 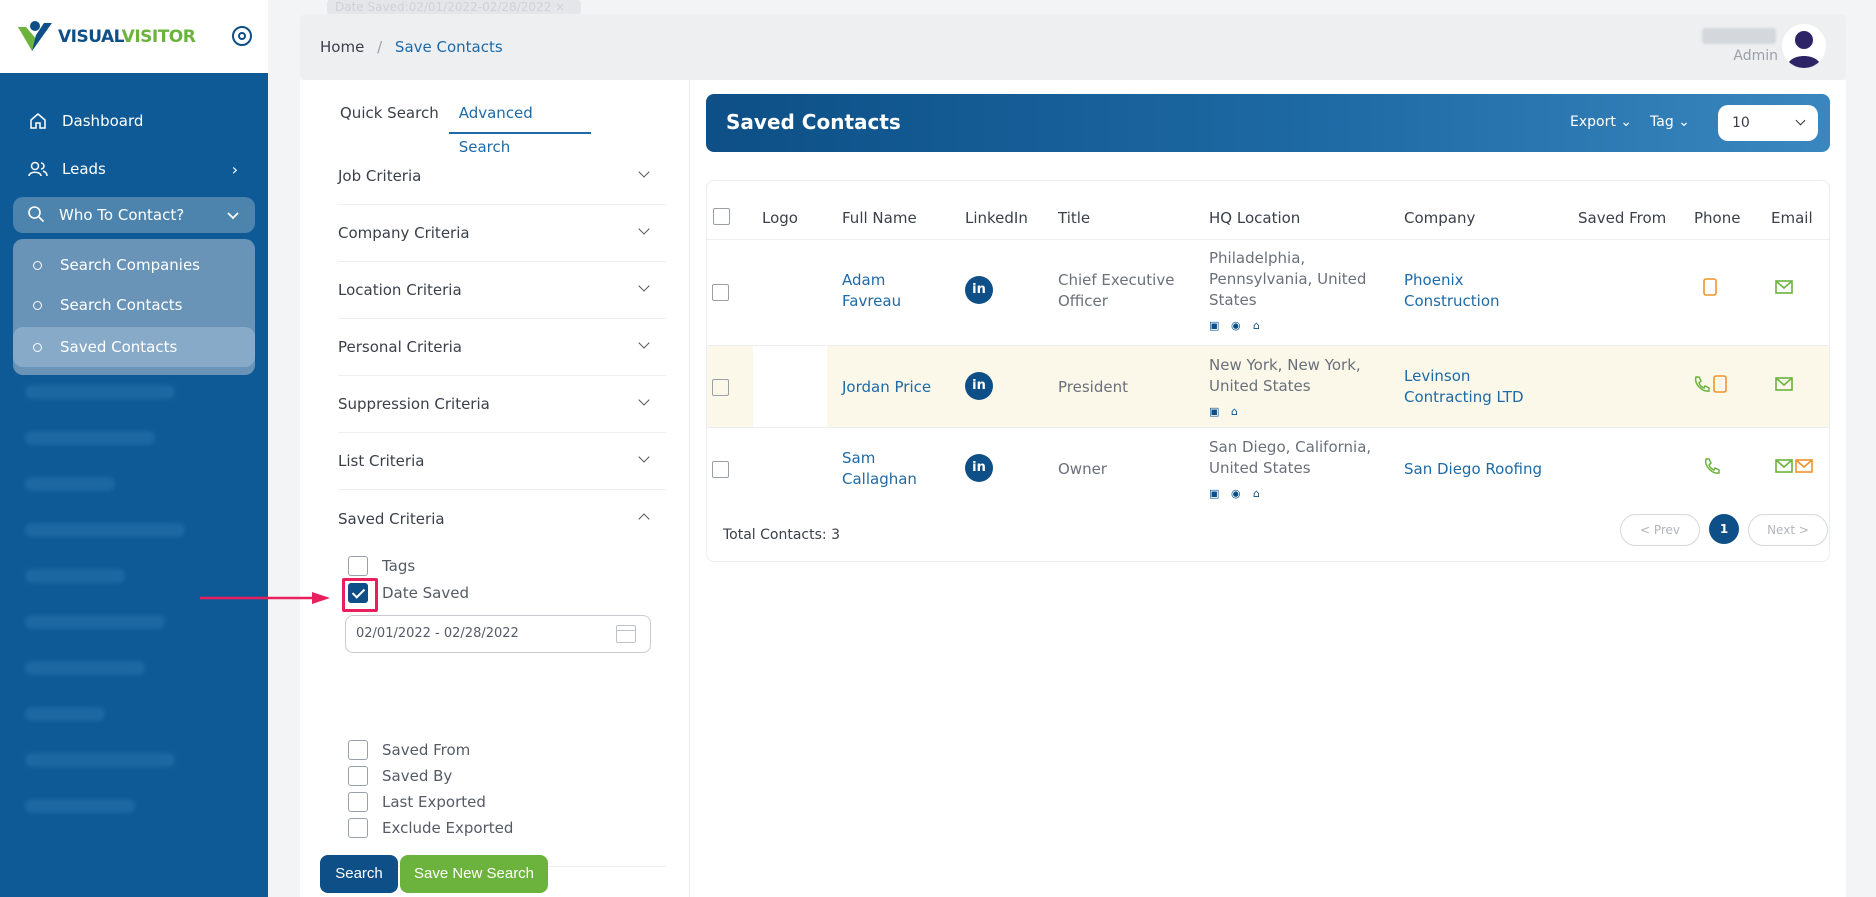 What do you see at coordinates (409, 750) in the screenshot?
I see `saved-option-saved-from: Saved From` at bounding box center [409, 750].